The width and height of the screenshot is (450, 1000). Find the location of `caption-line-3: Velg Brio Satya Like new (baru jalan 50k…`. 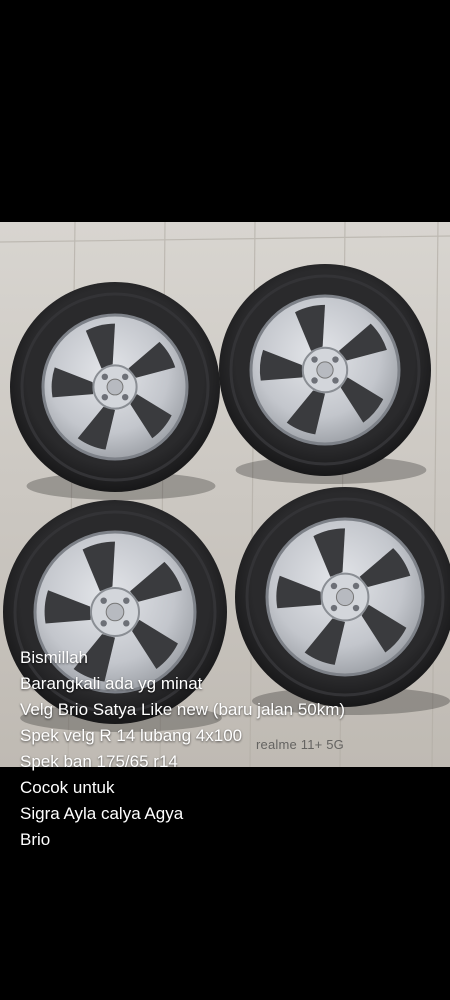

caption-line-3: Velg Brio Satya Like new (baru jalan 50k… is located at coordinates (183, 709).